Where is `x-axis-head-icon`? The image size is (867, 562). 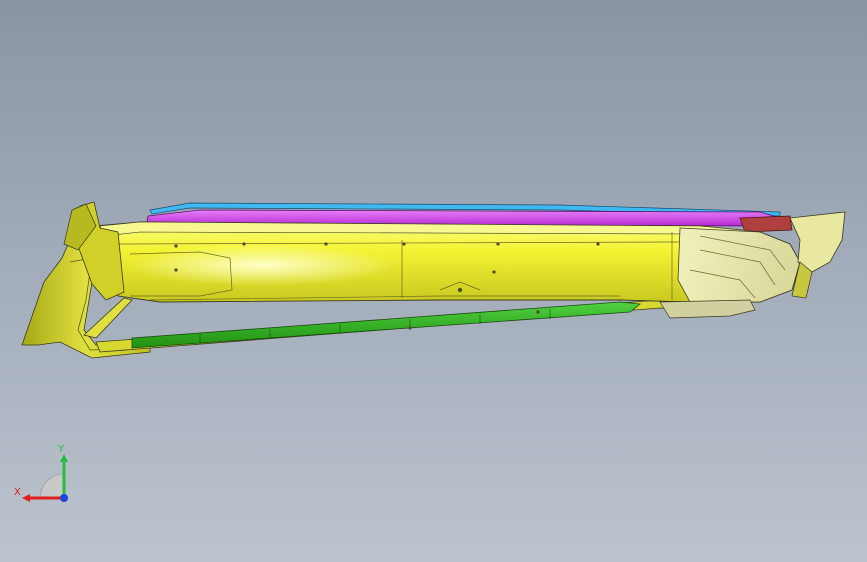 x-axis-head-icon is located at coordinates (26, 498).